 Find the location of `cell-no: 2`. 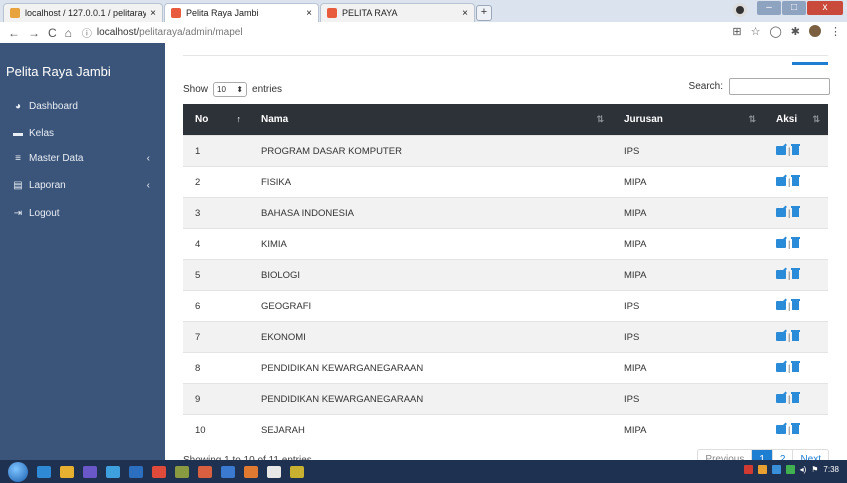

cell-no: 2 is located at coordinates (216, 182).